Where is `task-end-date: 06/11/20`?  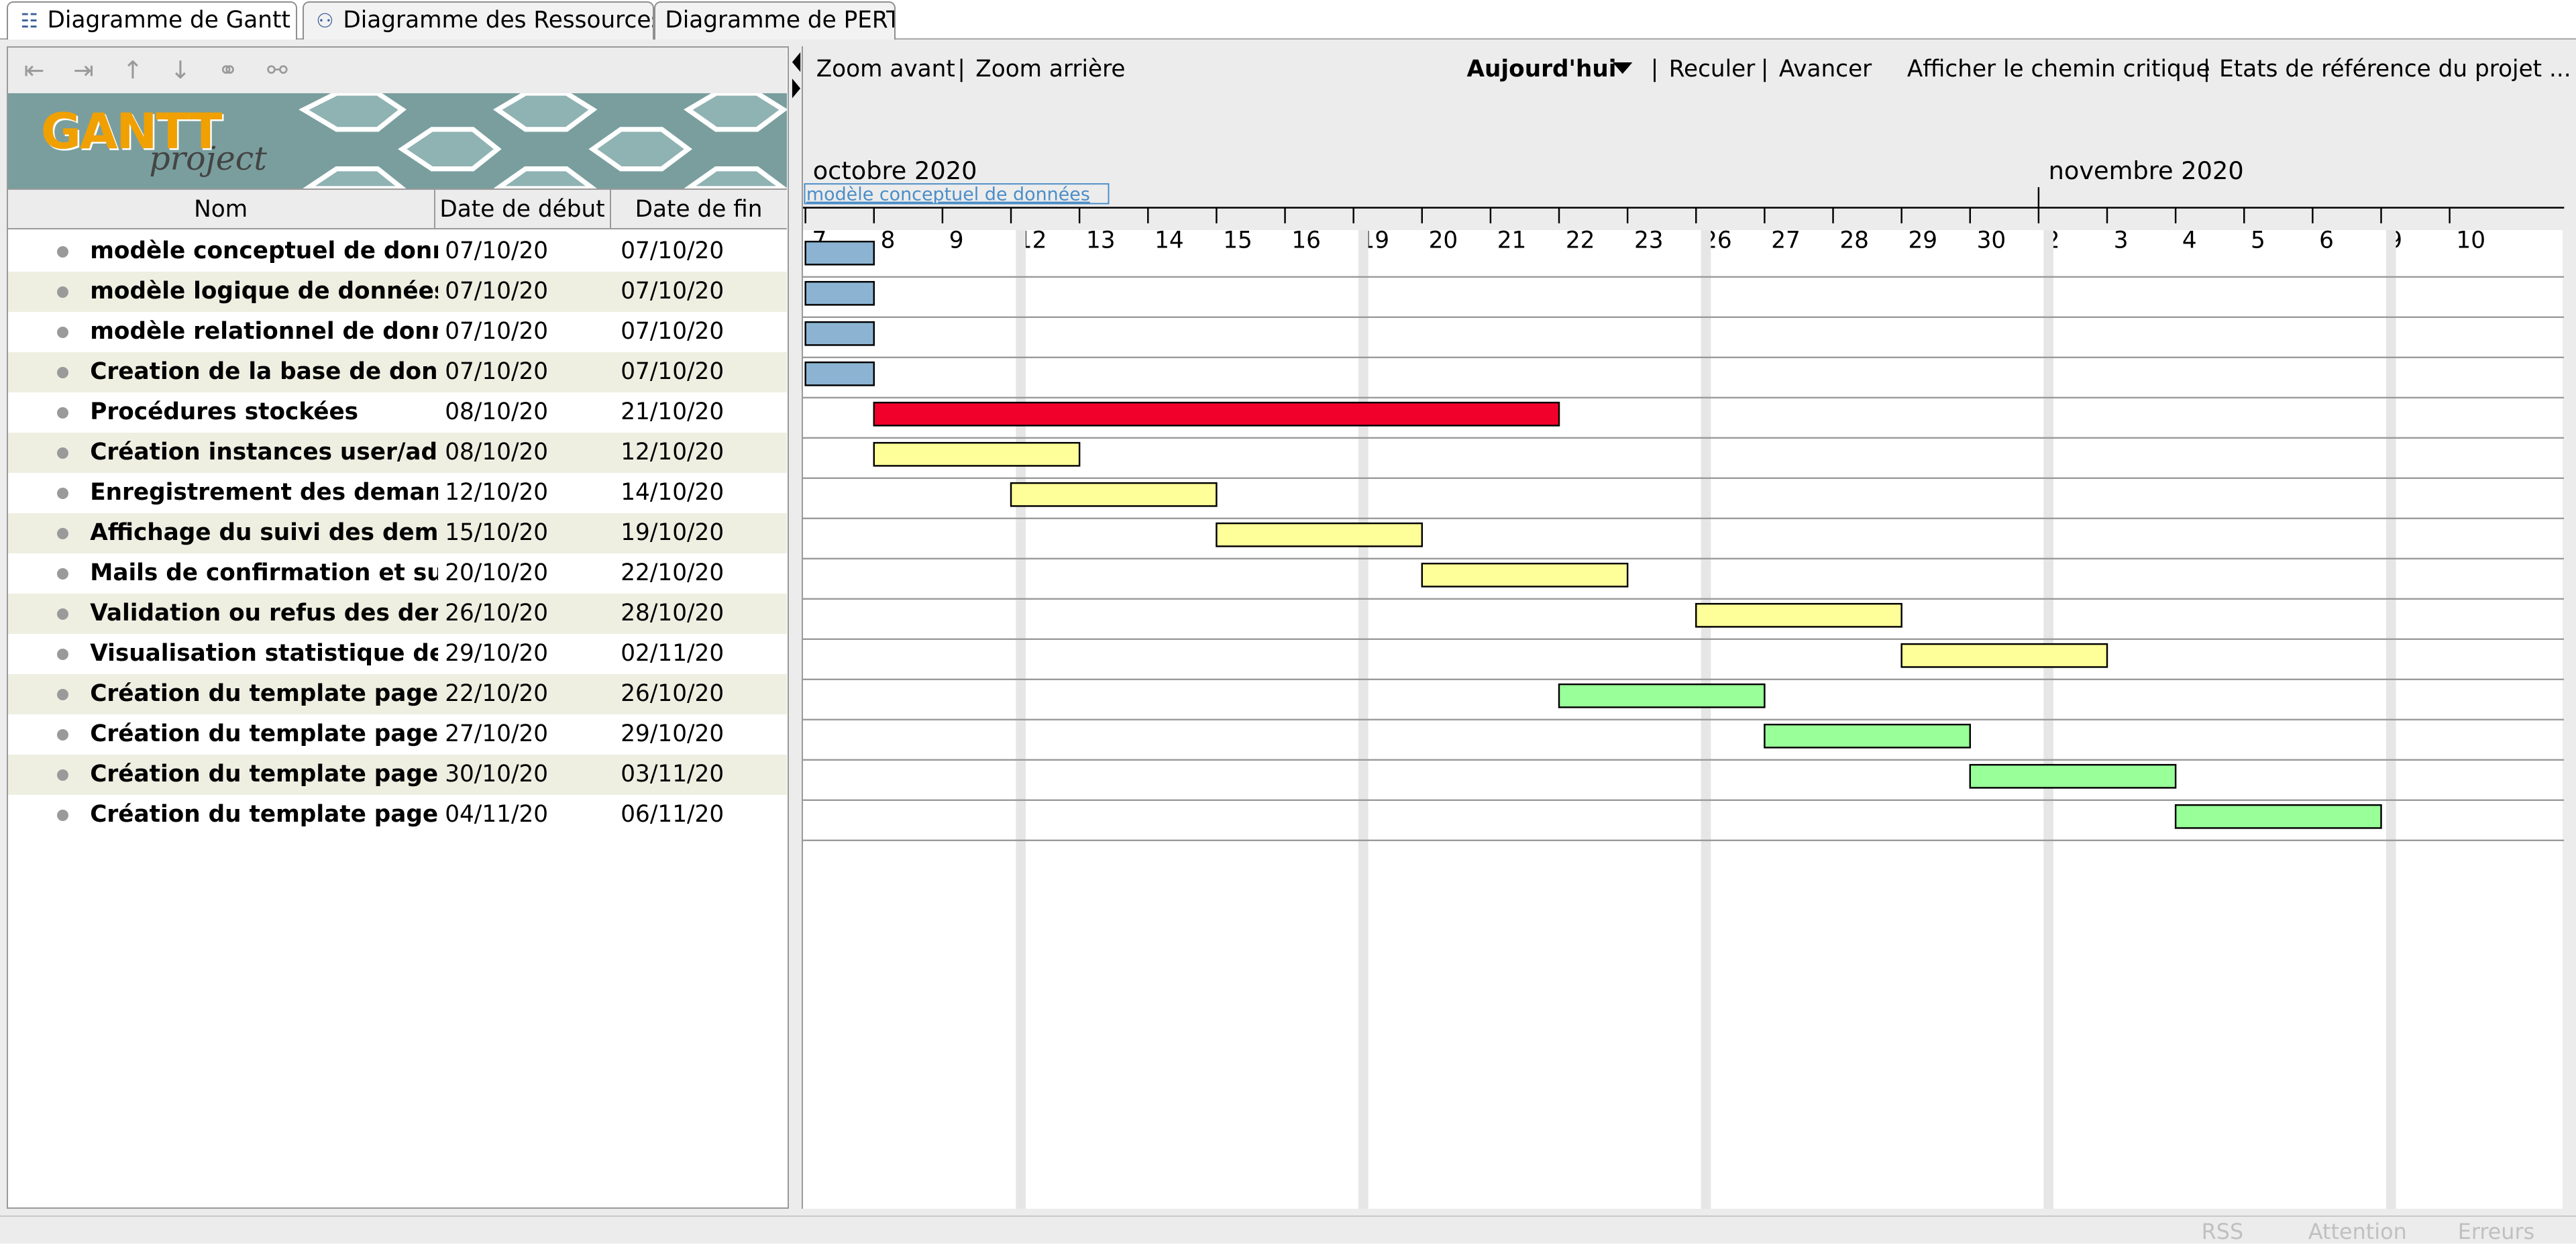 task-end-date: 06/11/20 is located at coordinates (703, 814).